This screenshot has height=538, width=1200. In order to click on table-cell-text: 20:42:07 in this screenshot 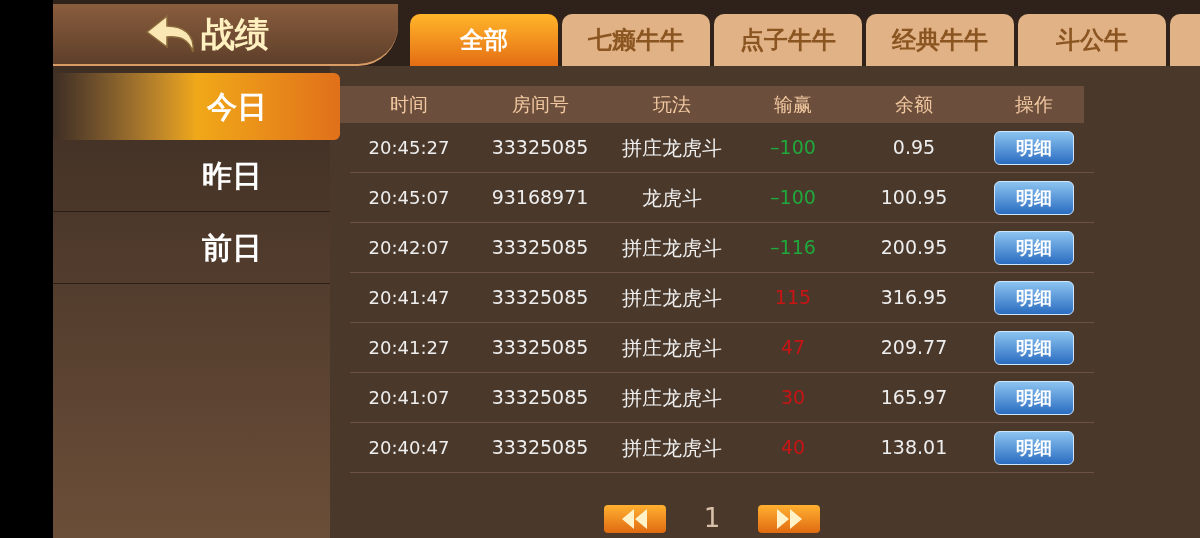, I will do `click(409, 248)`.